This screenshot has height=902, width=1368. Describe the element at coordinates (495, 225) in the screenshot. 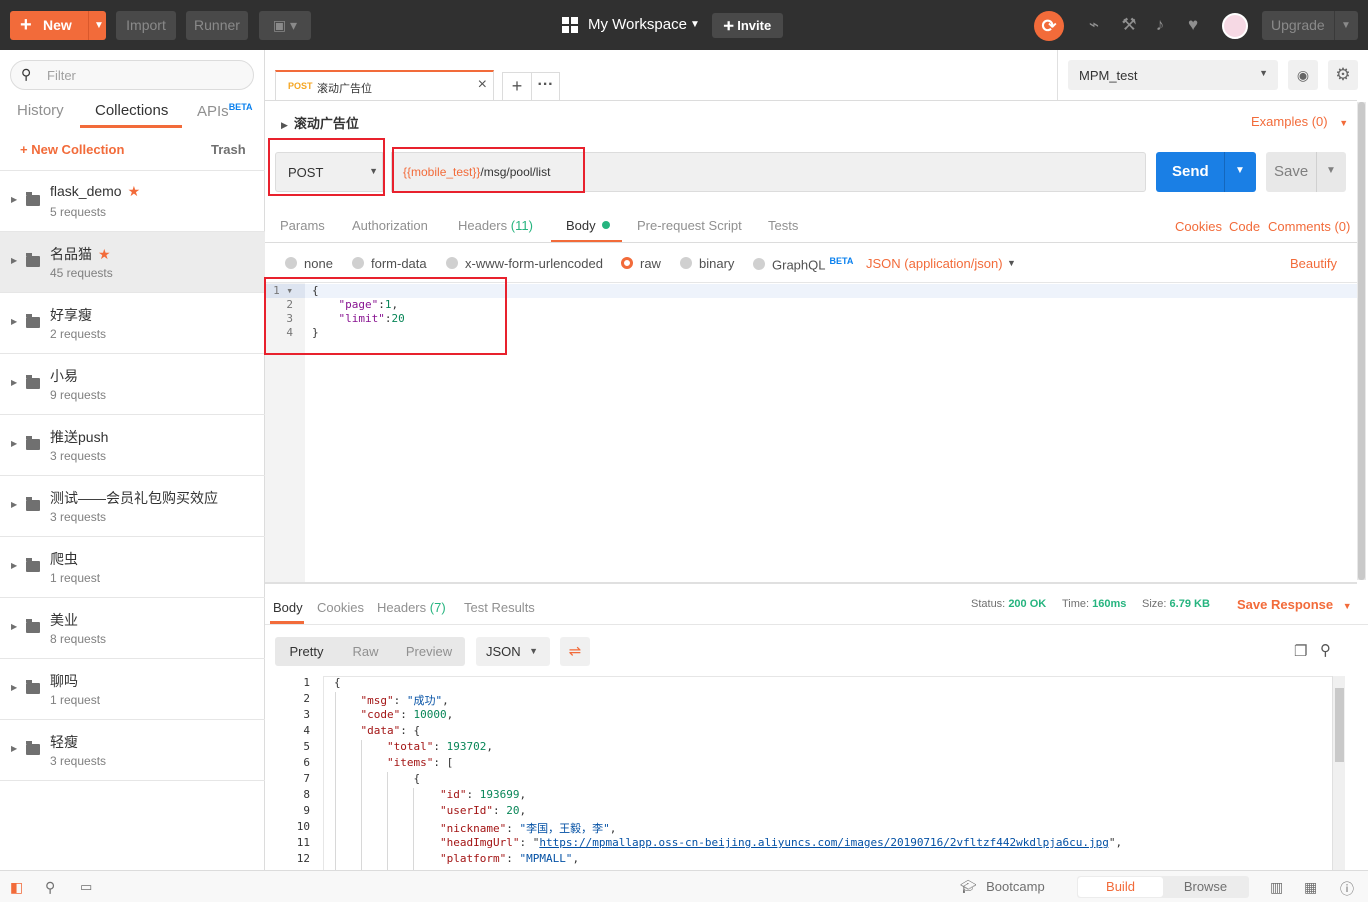

I see `tab-headers: Headers (11)` at that location.